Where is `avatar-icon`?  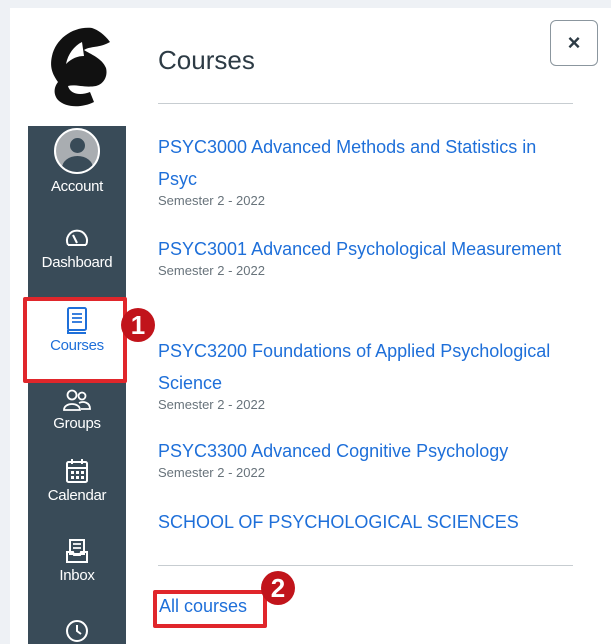 avatar-icon is located at coordinates (77, 151).